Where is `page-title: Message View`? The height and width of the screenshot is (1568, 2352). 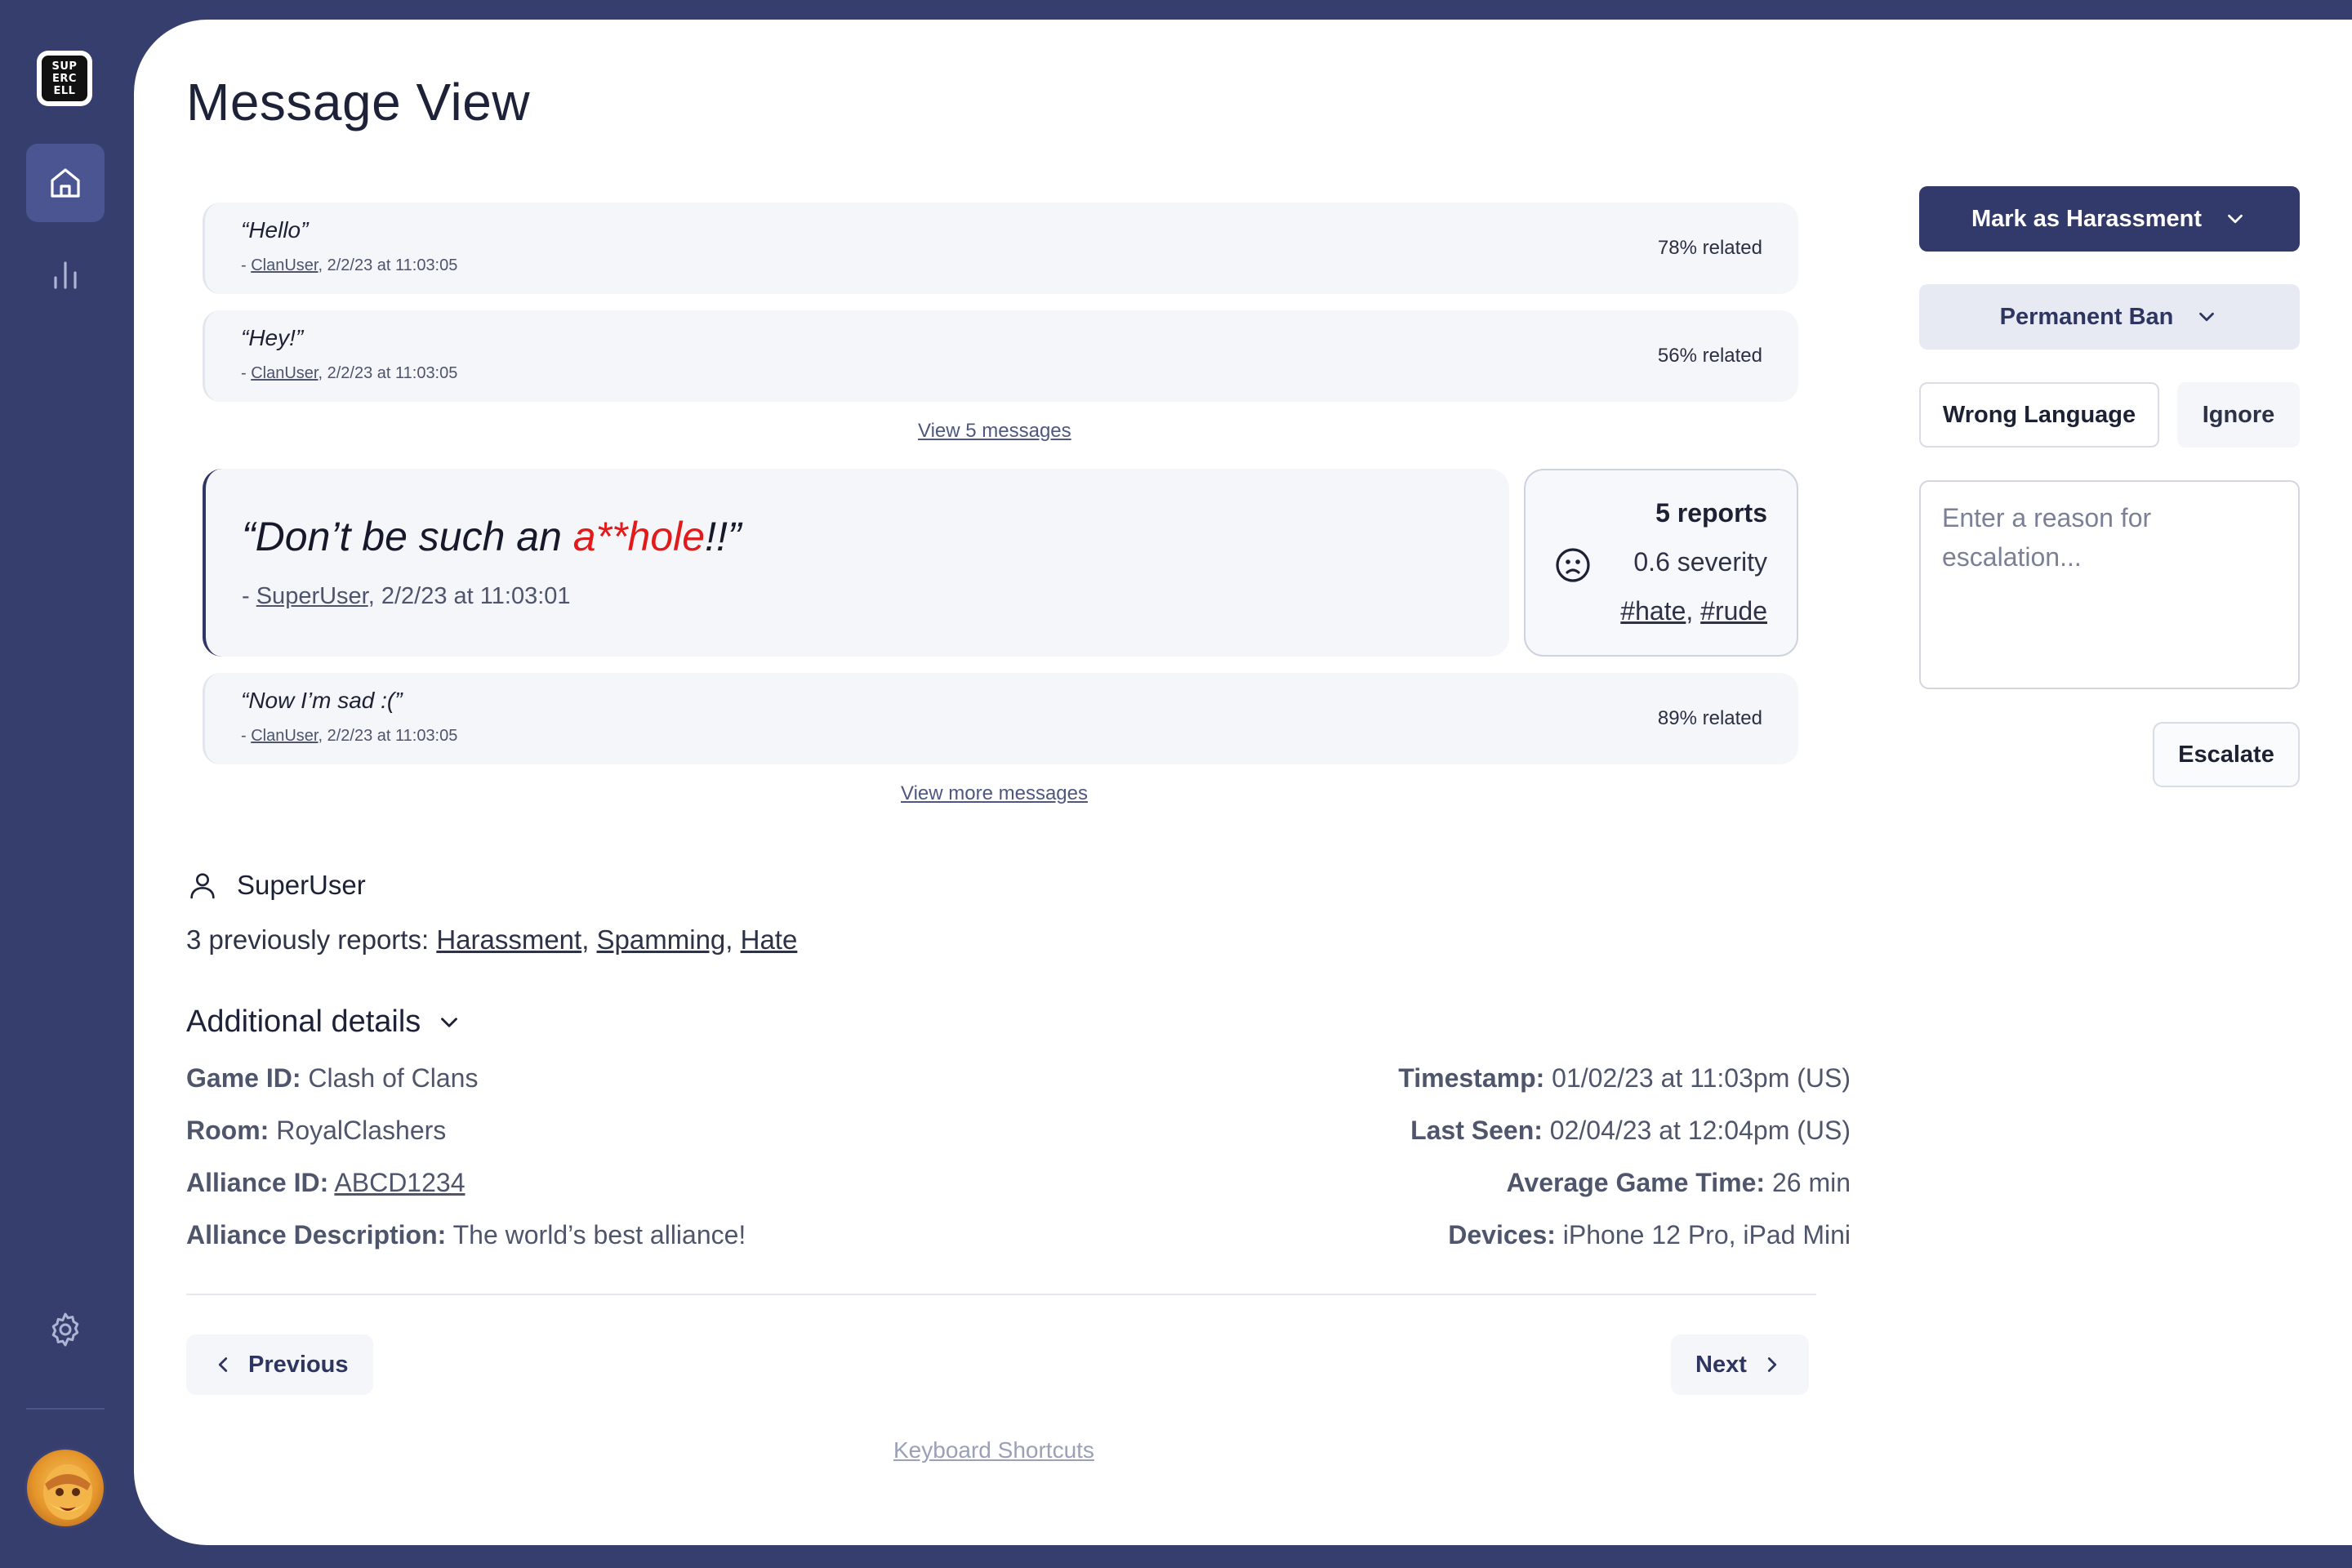
page-title: Message View is located at coordinates (358, 102).